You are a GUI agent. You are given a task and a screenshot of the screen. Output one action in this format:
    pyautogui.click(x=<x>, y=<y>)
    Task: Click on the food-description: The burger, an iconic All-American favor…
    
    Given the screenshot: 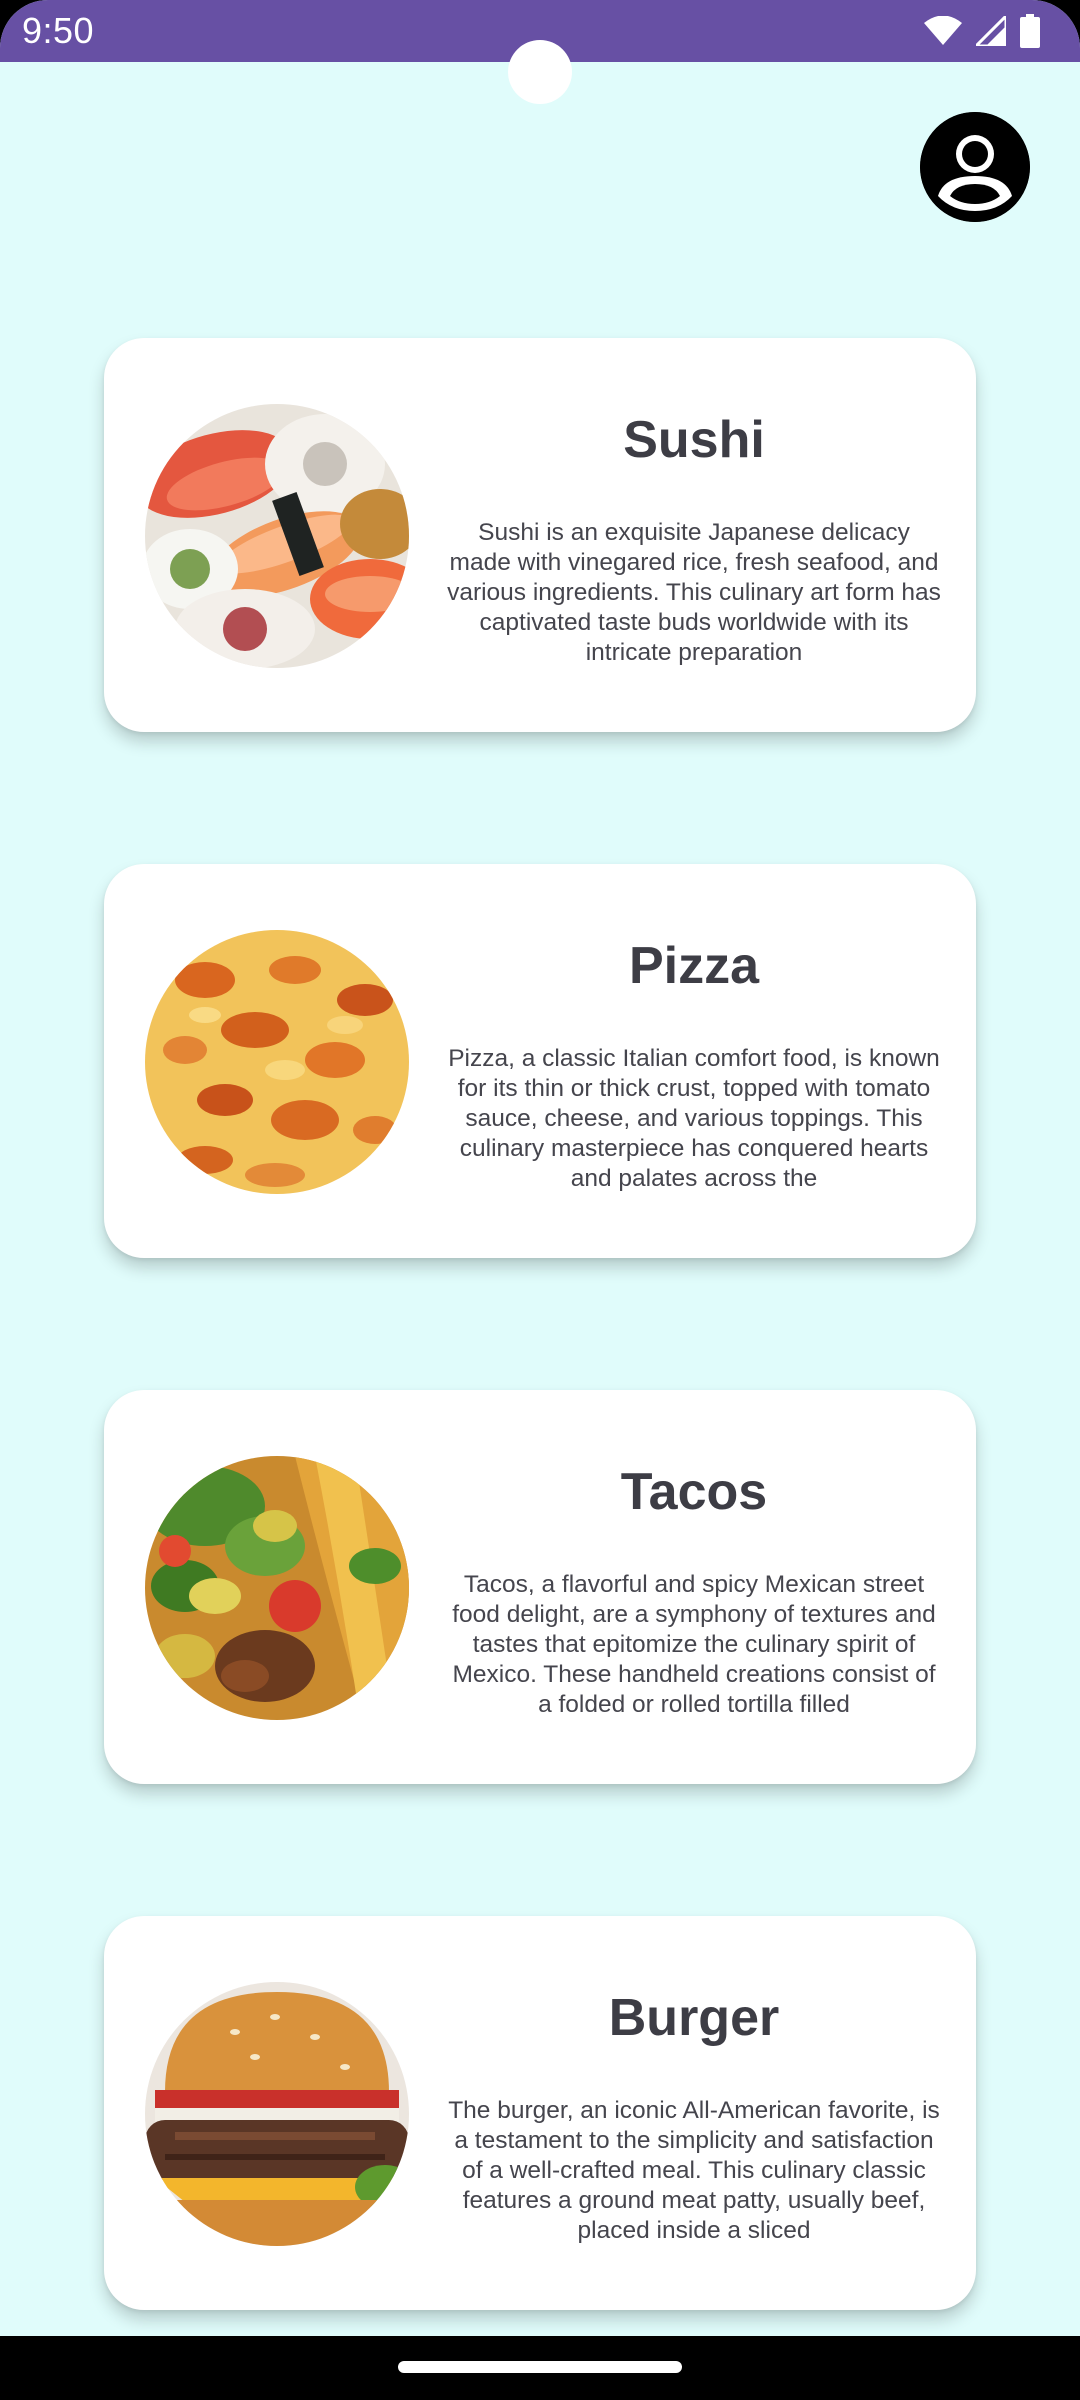 What is the action you would take?
    pyautogui.click(x=694, y=2170)
    